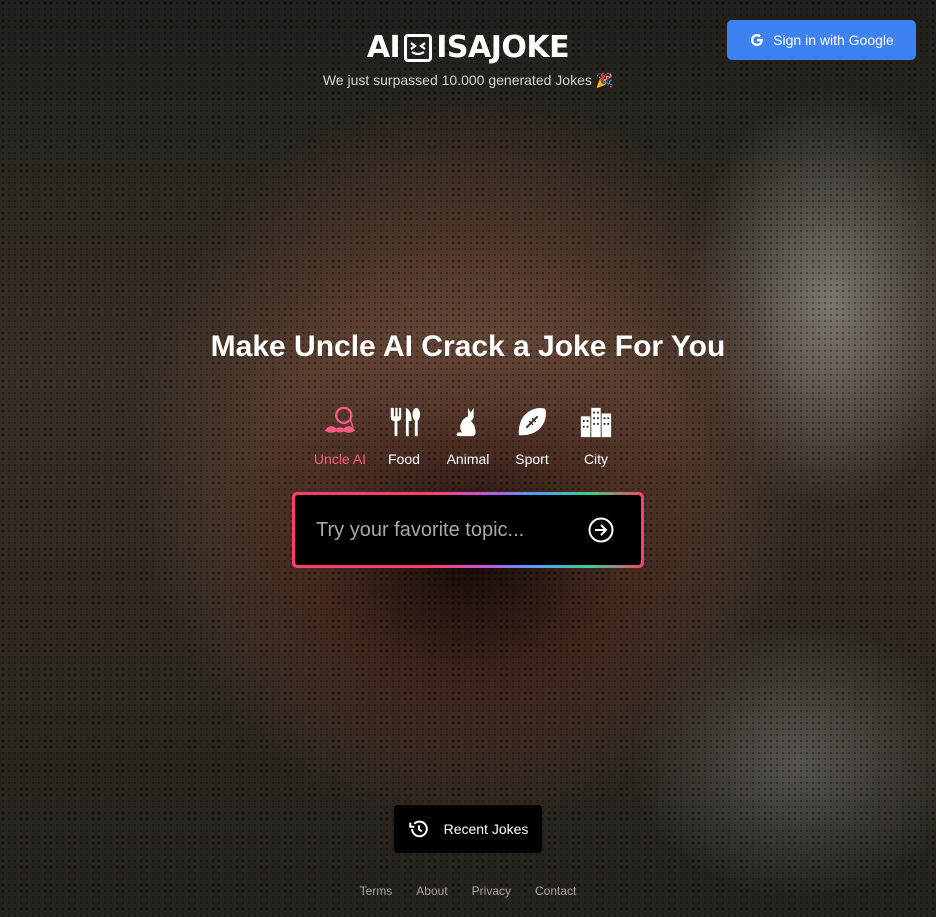 This screenshot has width=936, height=917. I want to click on uncle-ai-icon, so click(340, 419).